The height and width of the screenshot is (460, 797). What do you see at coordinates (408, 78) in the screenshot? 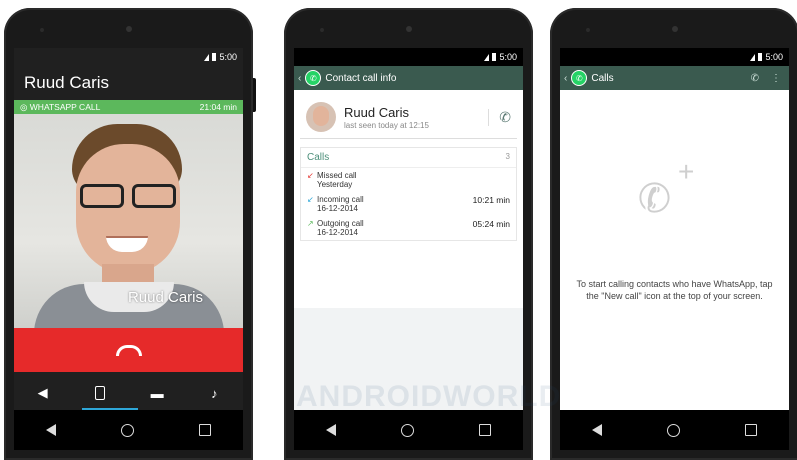
I see `app-bar: ‹ ✆ Contact call info` at bounding box center [408, 78].